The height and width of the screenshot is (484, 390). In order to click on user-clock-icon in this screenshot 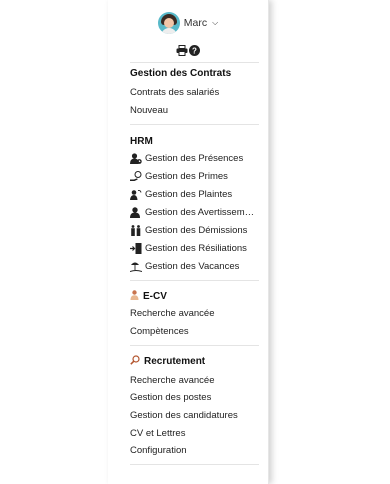, I will do `click(136, 158)`.